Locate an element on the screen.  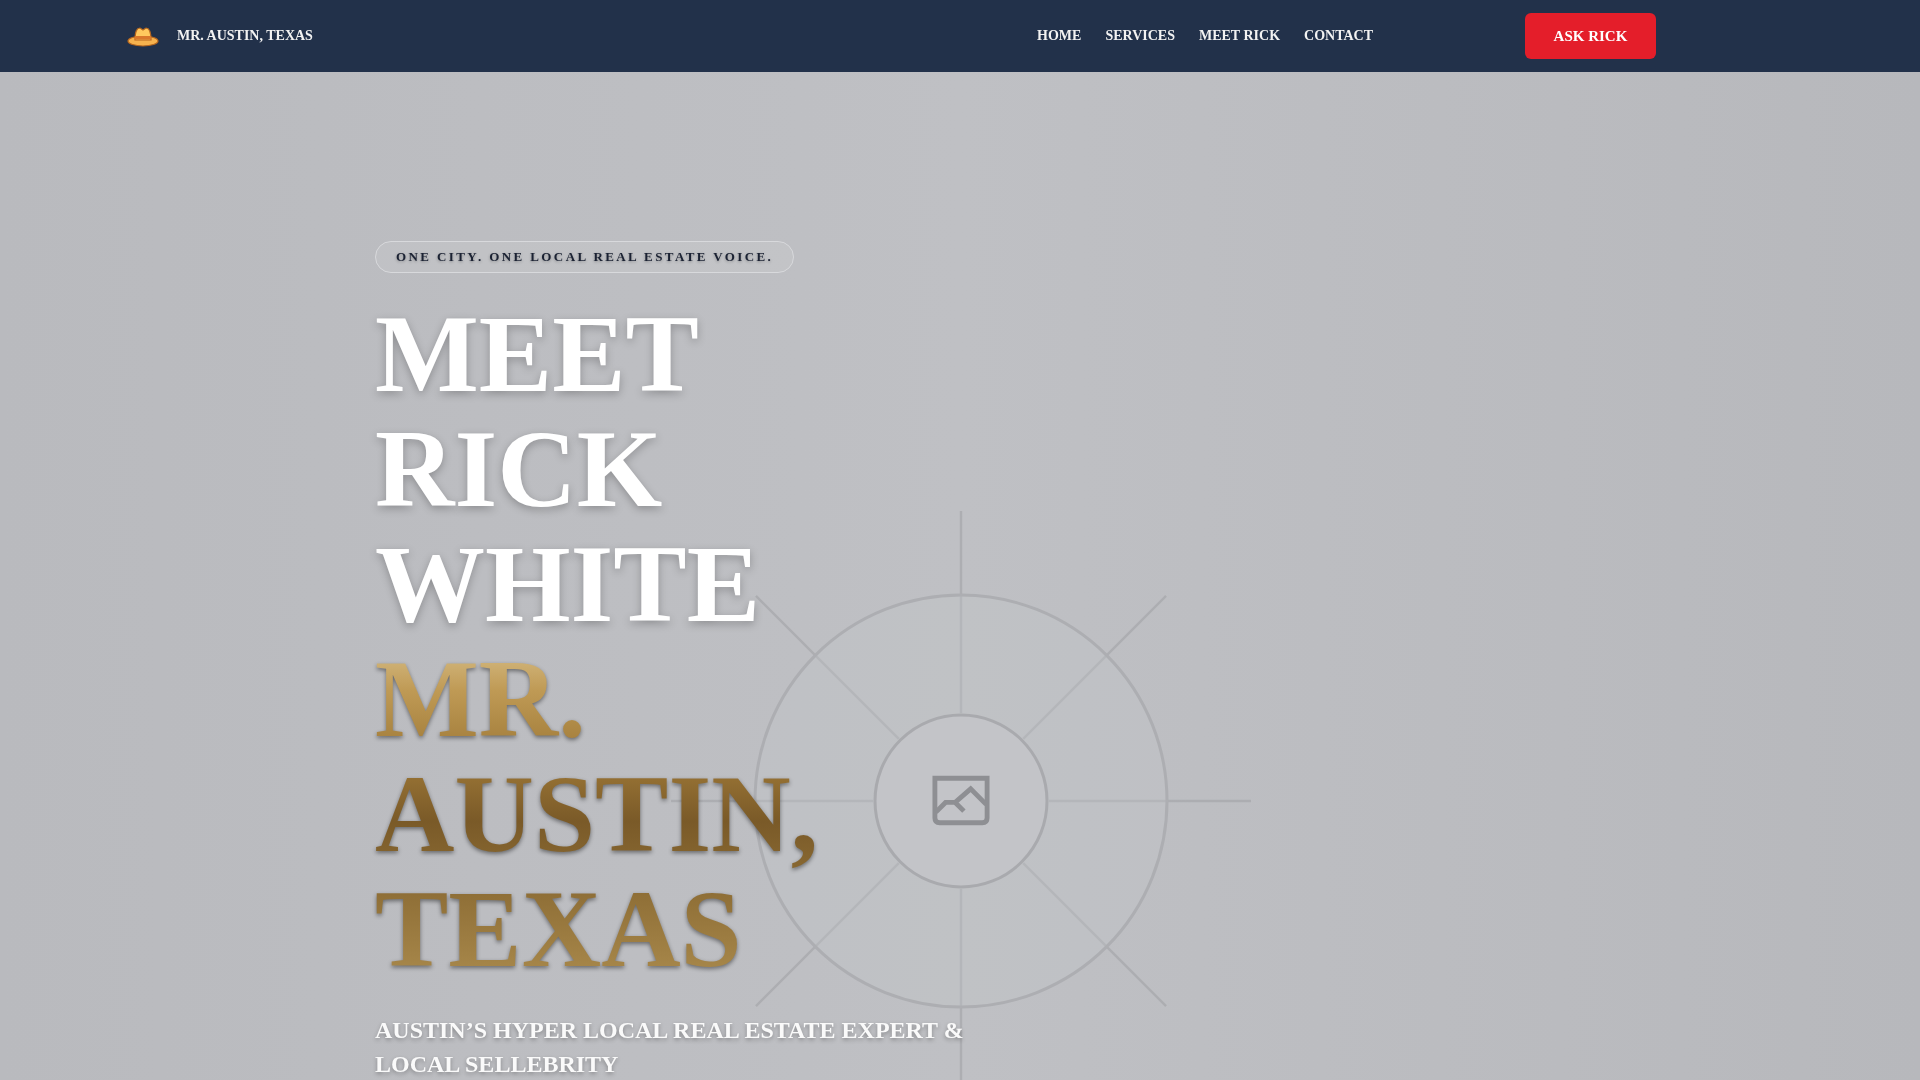
headline: MEET RICK WHITE is located at coordinates (568, 469).